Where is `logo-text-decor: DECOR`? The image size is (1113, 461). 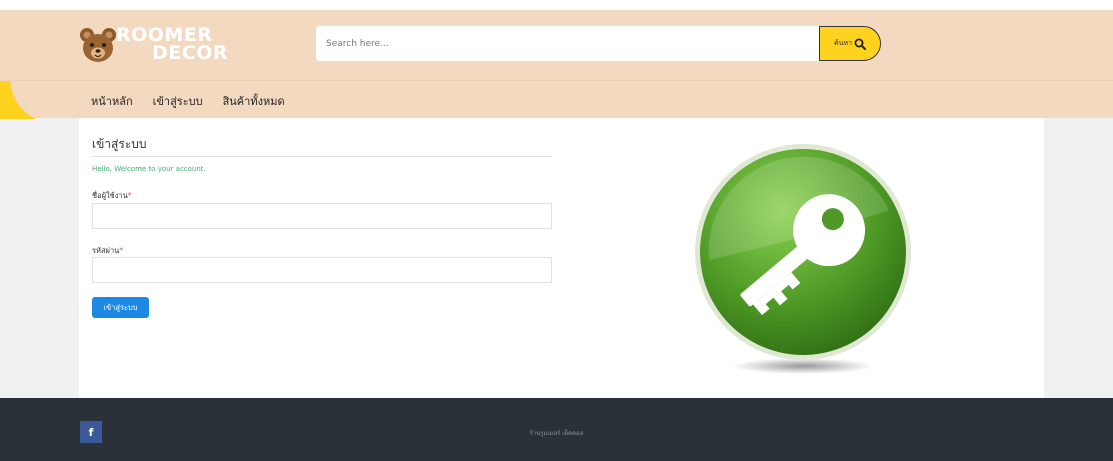 logo-text-decor: DECOR is located at coordinates (190, 53).